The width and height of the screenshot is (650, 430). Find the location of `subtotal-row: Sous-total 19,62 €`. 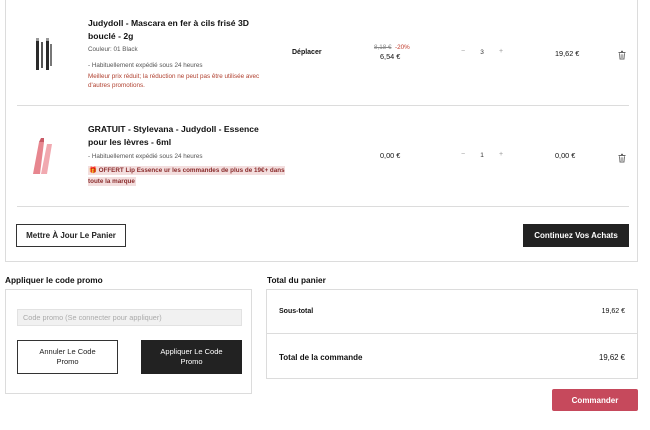

subtotal-row: Sous-total 19,62 € is located at coordinates (452, 312).